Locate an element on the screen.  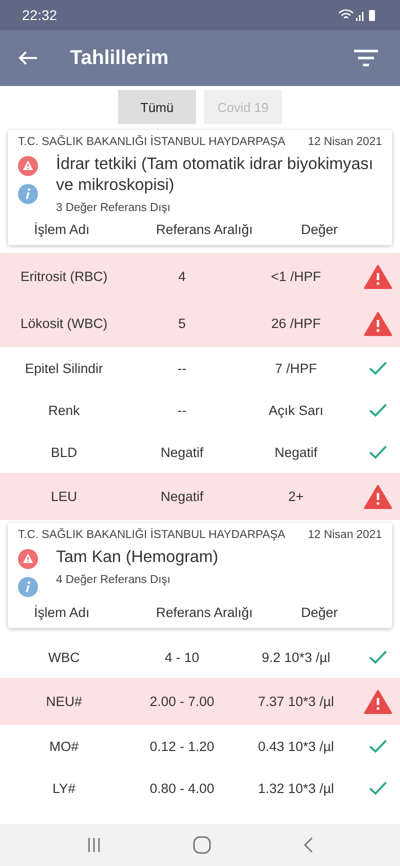
result-value: 7 /HPF is located at coordinates (296, 368).